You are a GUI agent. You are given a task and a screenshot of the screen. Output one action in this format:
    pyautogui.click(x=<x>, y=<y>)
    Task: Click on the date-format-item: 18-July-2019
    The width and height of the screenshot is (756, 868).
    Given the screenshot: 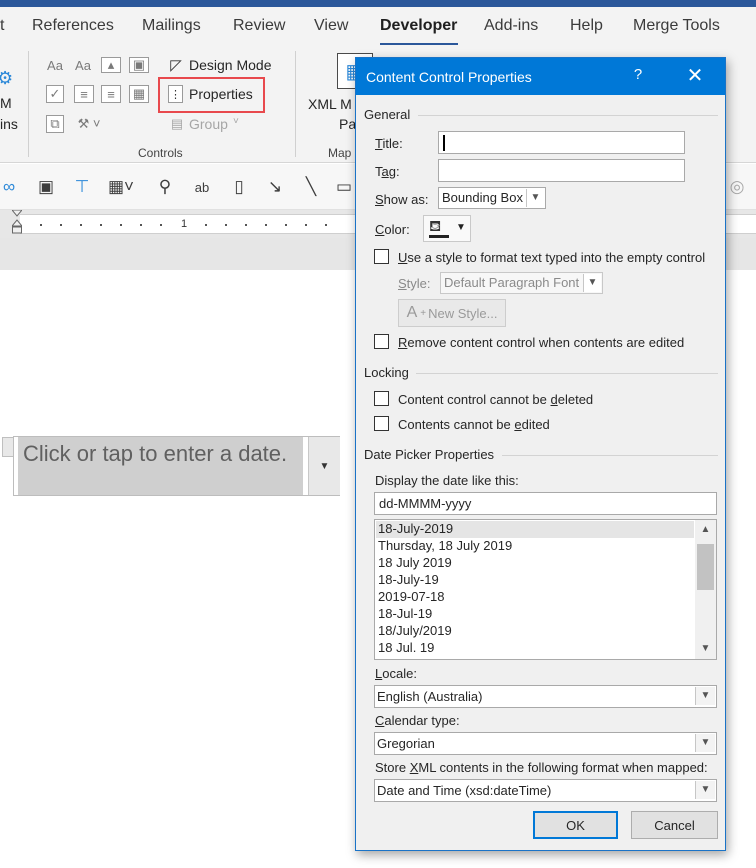 What is the action you would take?
    pyautogui.click(x=535, y=529)
    